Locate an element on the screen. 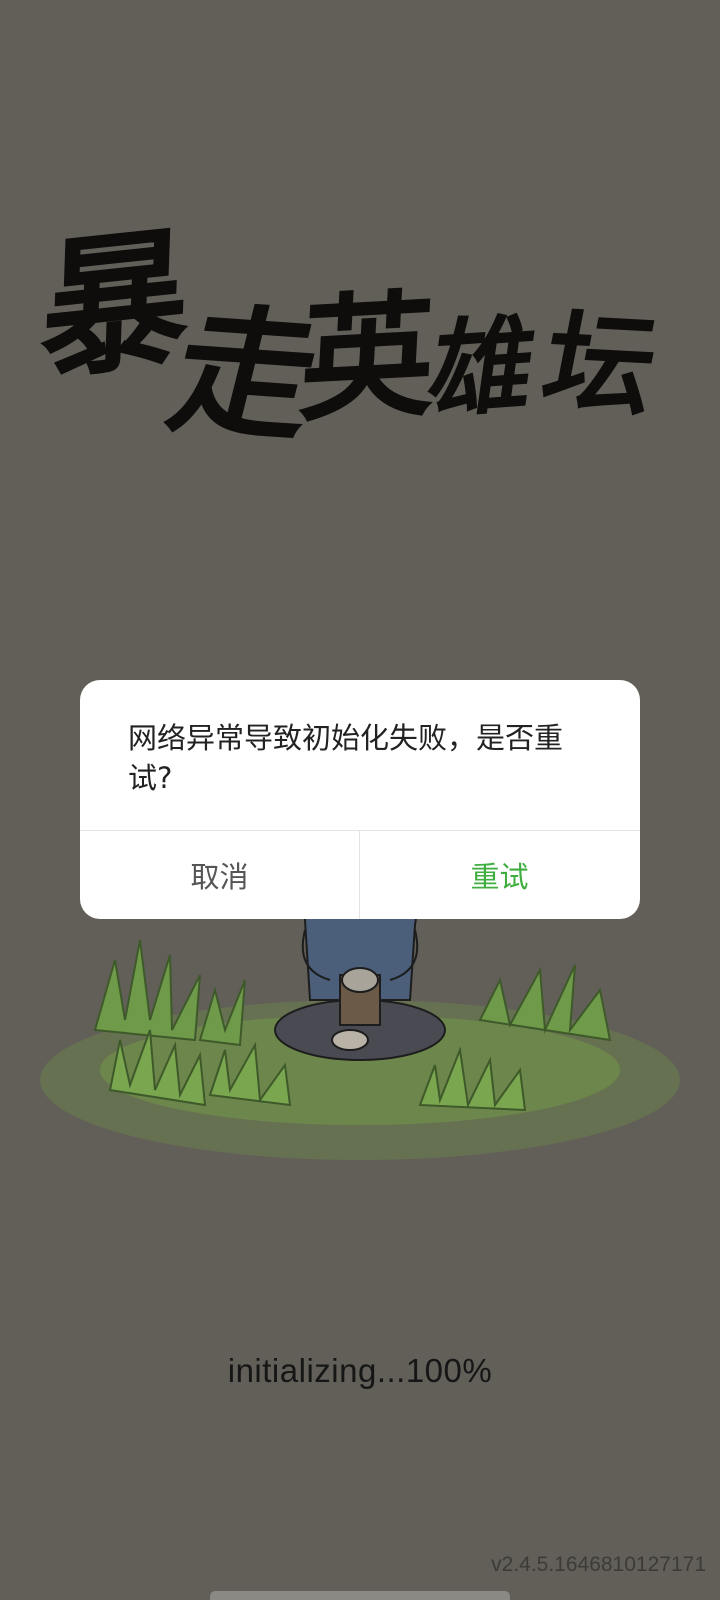 The height and width of the screenshot is (1600, 720). retry-button: 重试 is located at coordinates (499, 875).